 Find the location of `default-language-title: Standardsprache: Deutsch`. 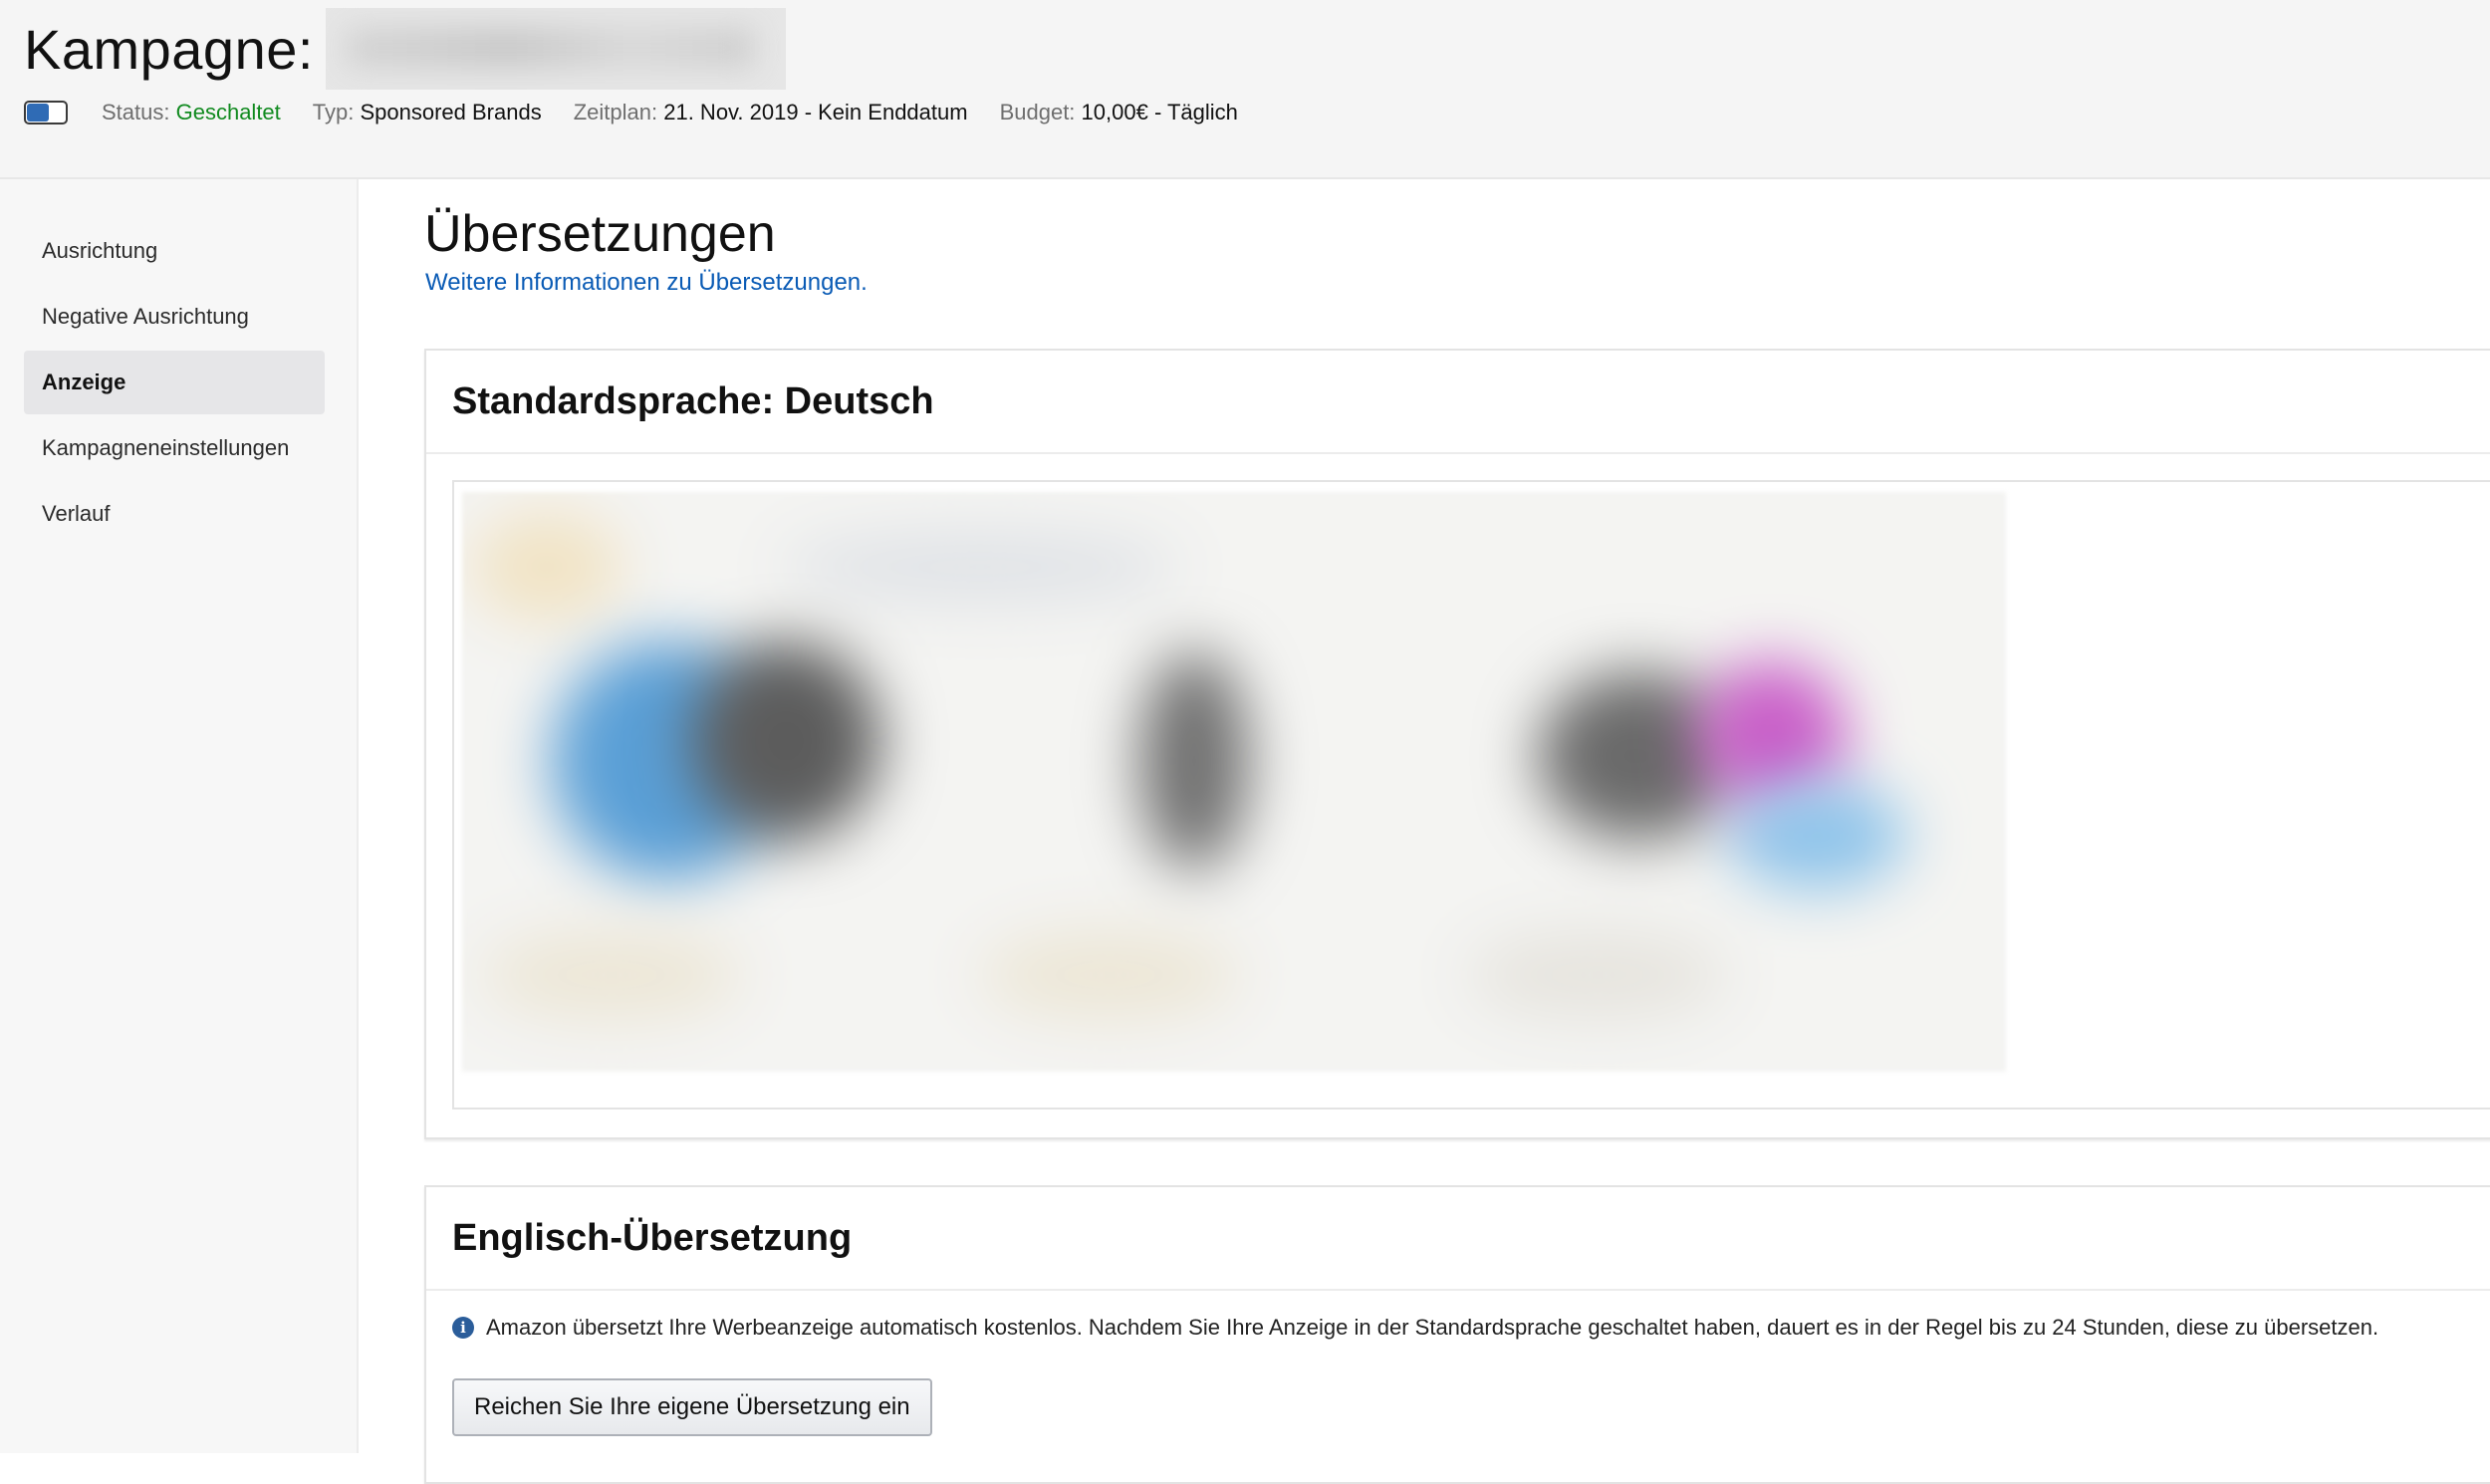

default-language-title: Standardsprache: Deutsch is located at coordinates (693, 400).